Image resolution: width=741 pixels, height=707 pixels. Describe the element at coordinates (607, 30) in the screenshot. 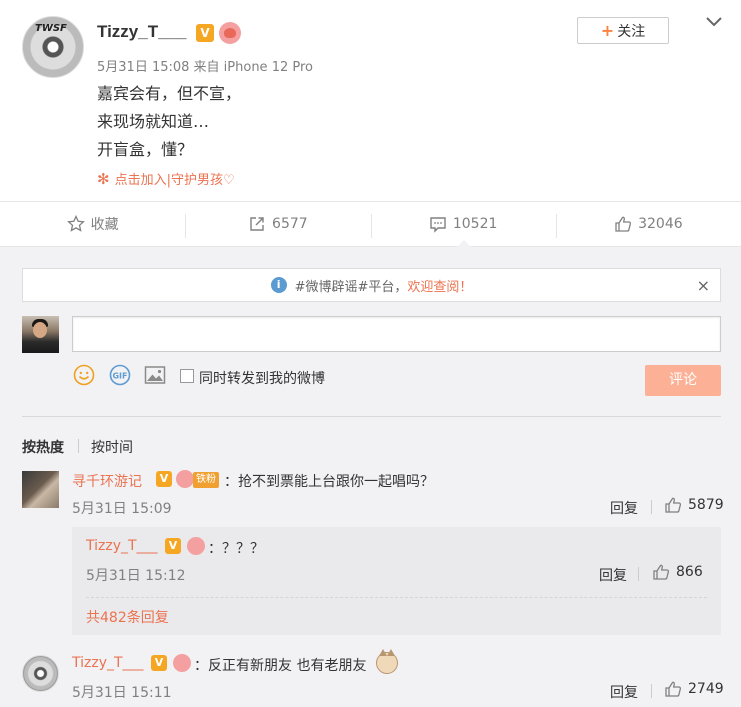

I see `plus-icon: +` at that location.